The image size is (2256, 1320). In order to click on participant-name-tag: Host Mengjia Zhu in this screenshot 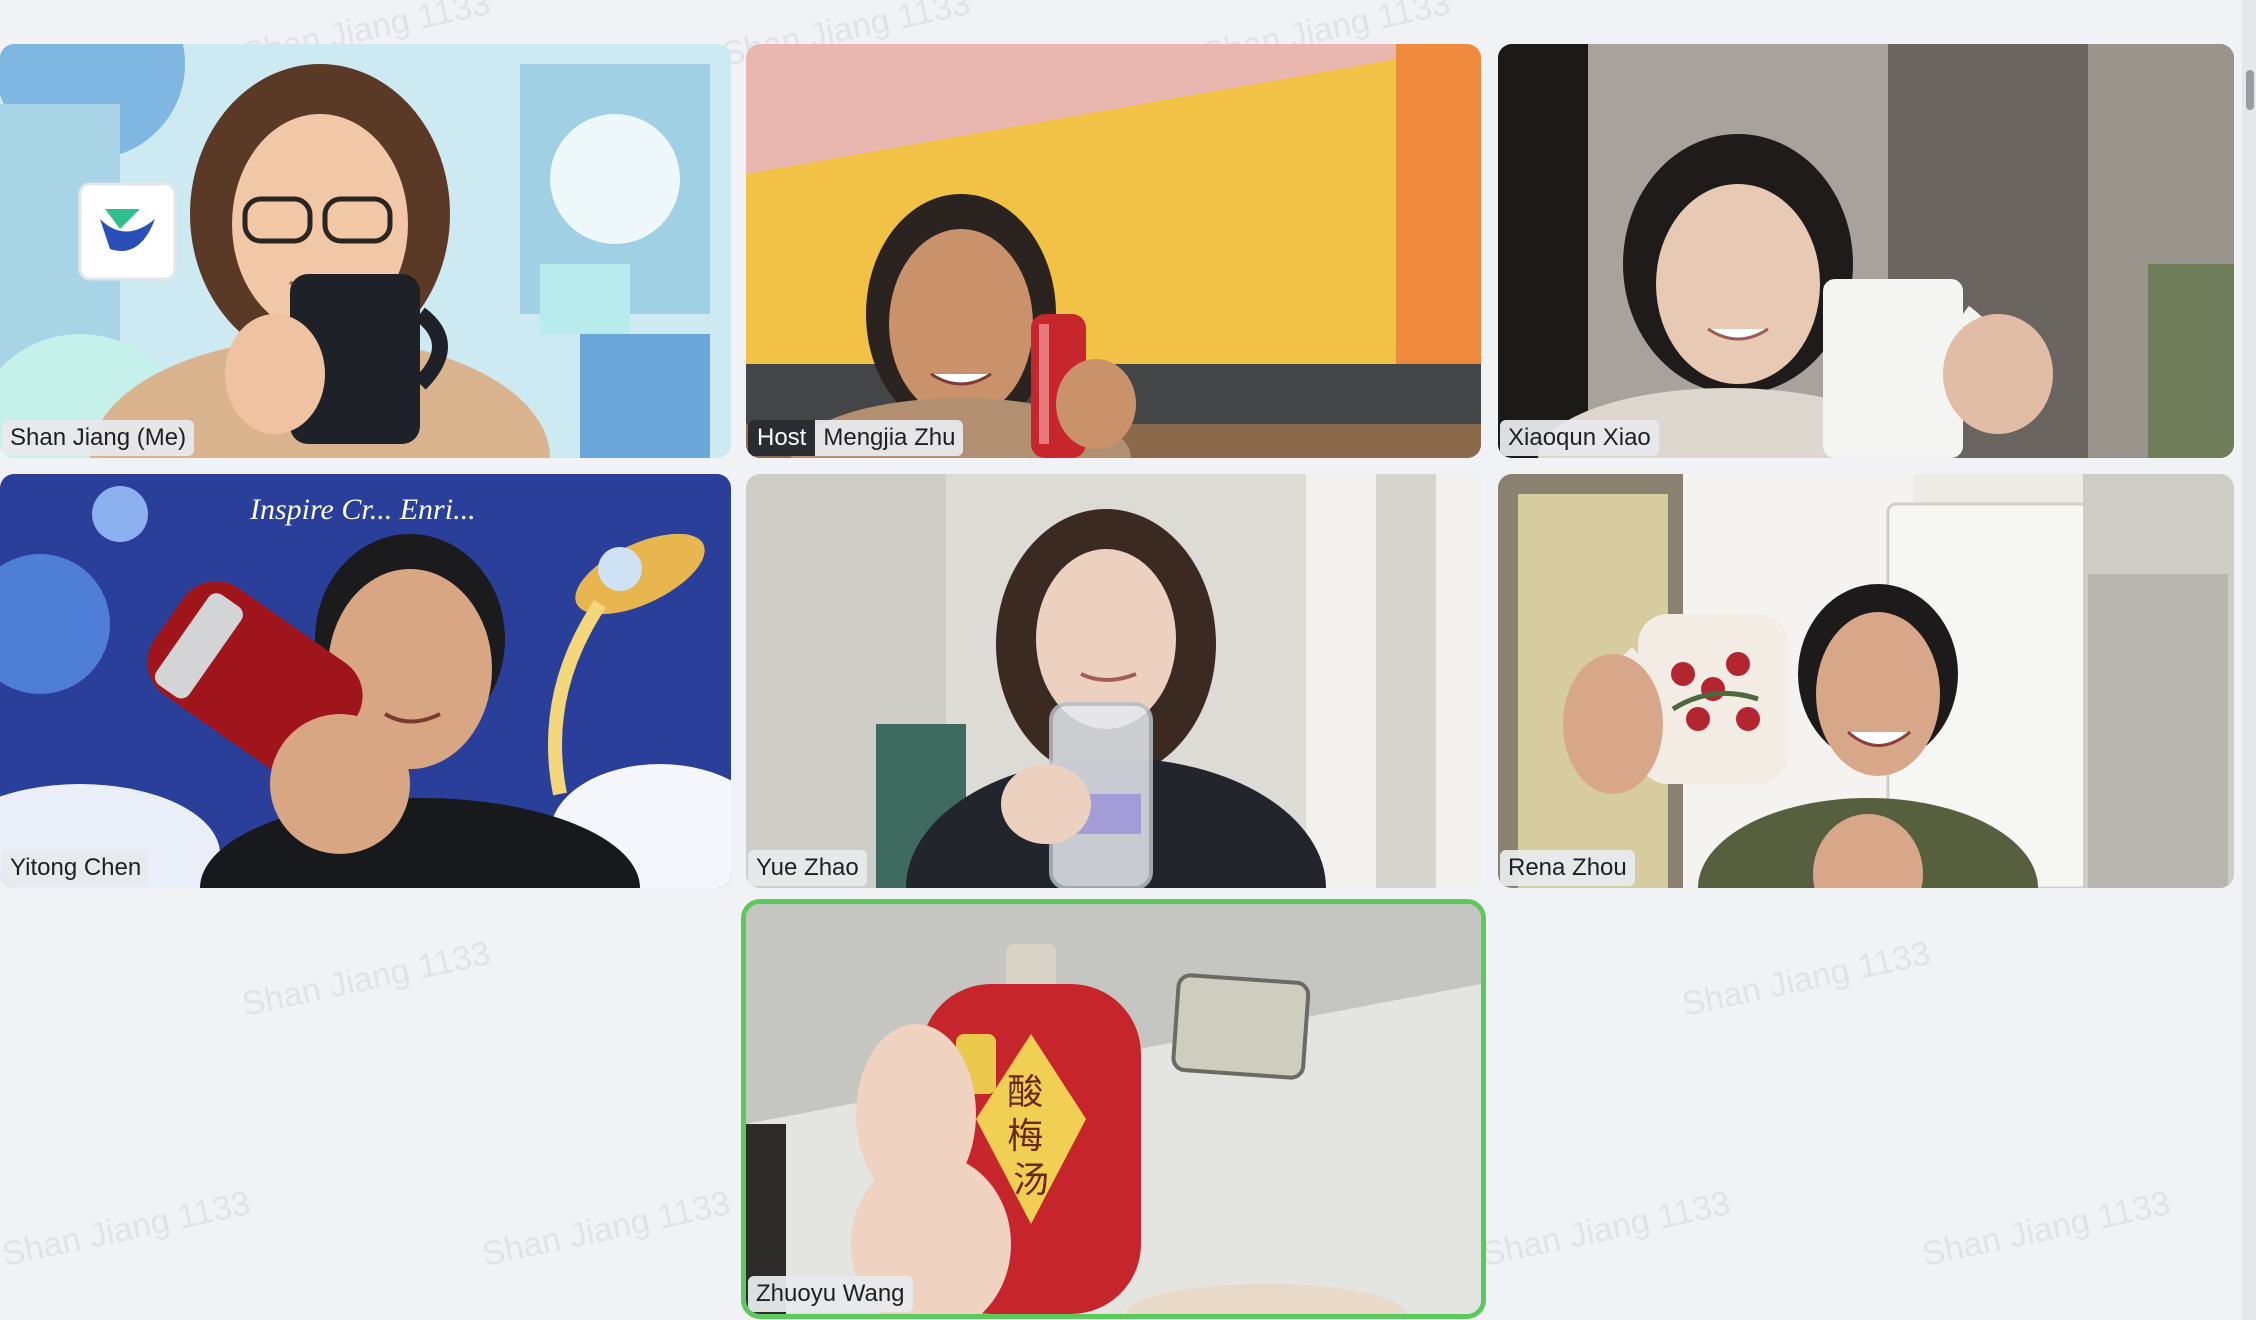, I will do `click(856, 438)`.